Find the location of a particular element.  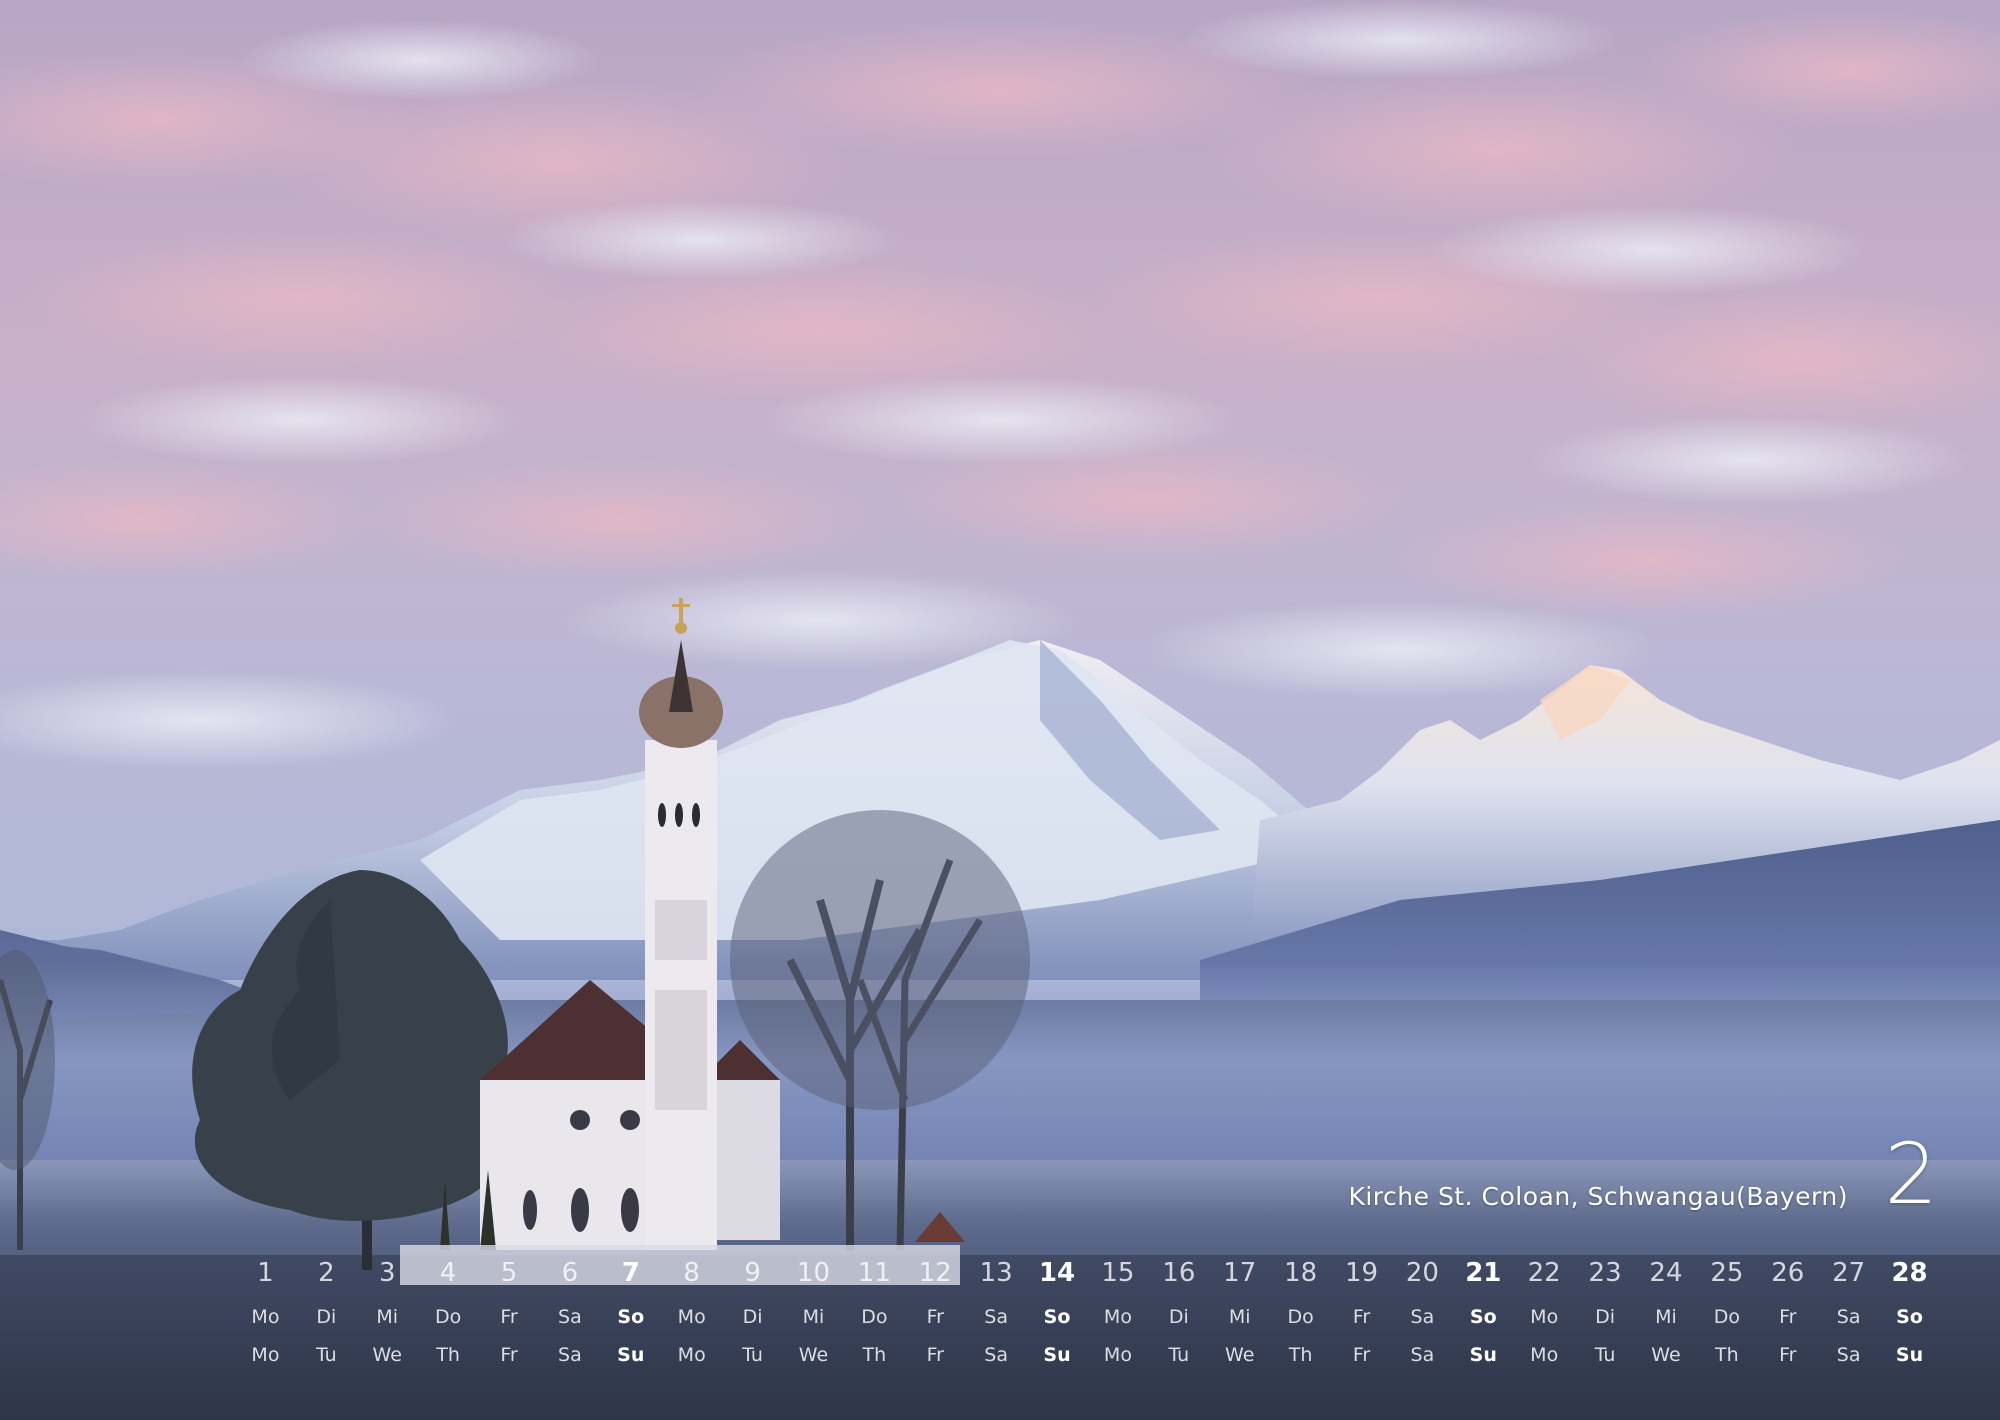

calendar-day: 6 is located at coordinates (570, 1273).